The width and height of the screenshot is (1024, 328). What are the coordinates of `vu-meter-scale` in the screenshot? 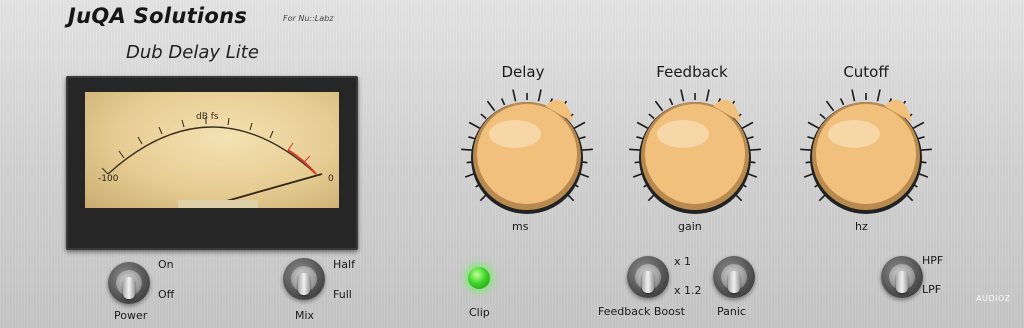 It's located at (212, 162).